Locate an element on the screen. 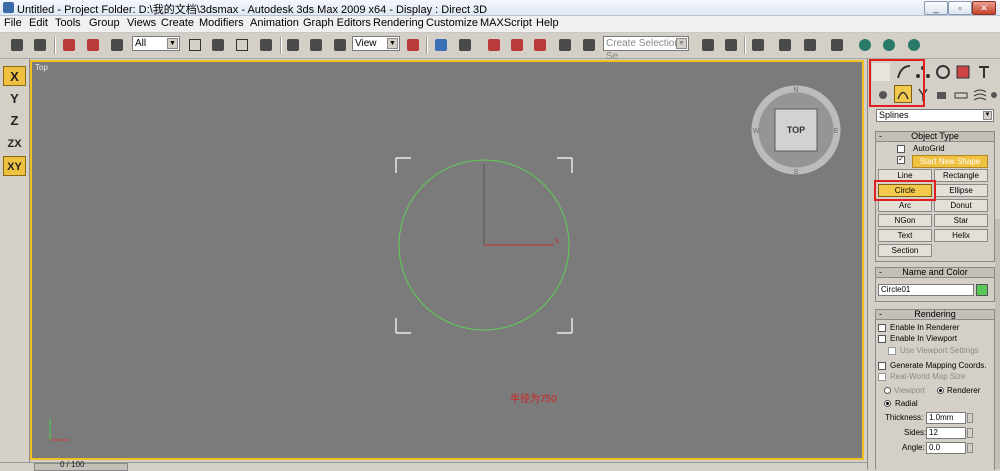  rendering-rollout-header: - Rendering is located at coordinates (935, 314).